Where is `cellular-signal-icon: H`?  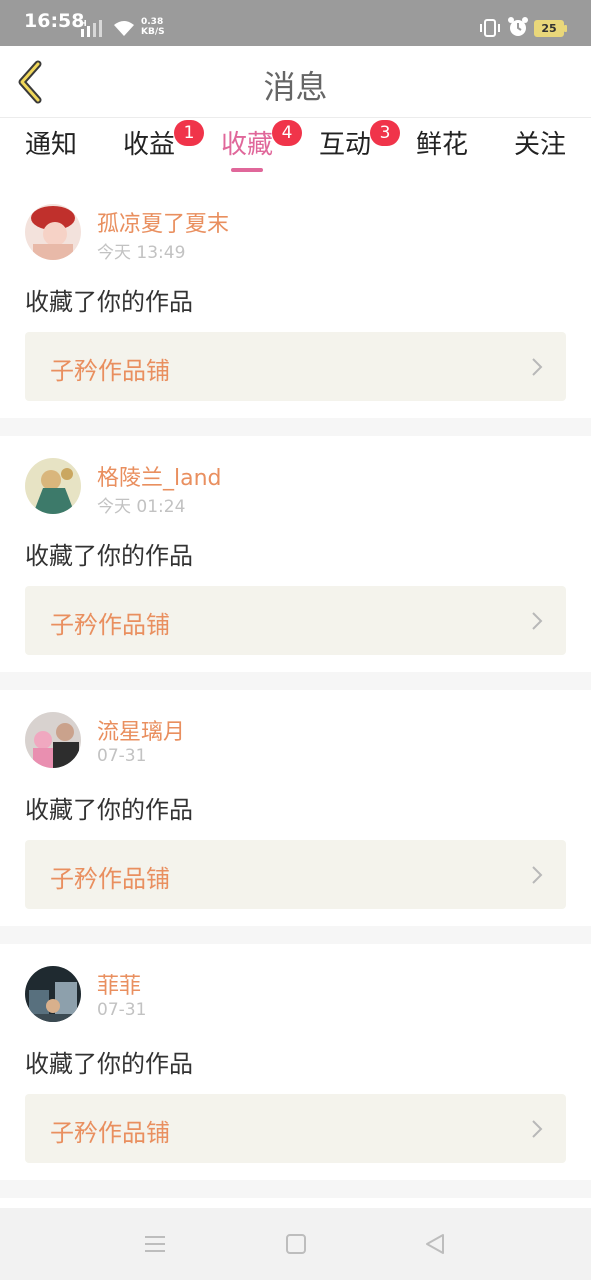 cellular-signal-icon: H is located at coordinates (91, 28).